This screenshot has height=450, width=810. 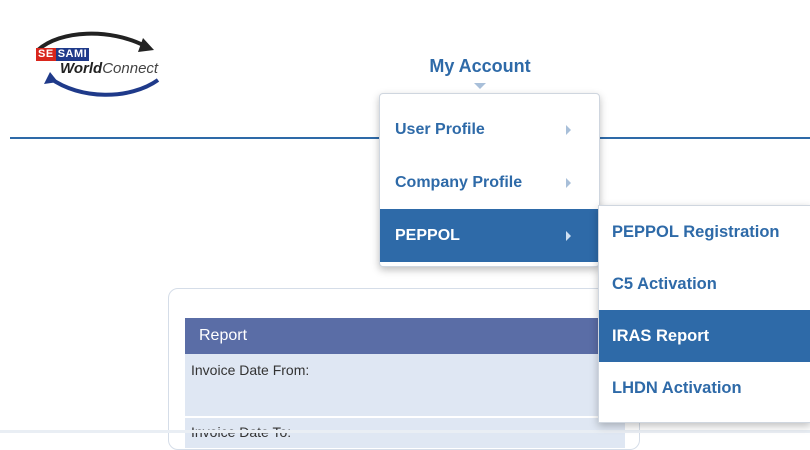 What do you see at coordinates (704, 232) in the screenshot?
I see `submenu-item-peppol-registration: PEPPOL Registration` at bounding box center [704, 232].